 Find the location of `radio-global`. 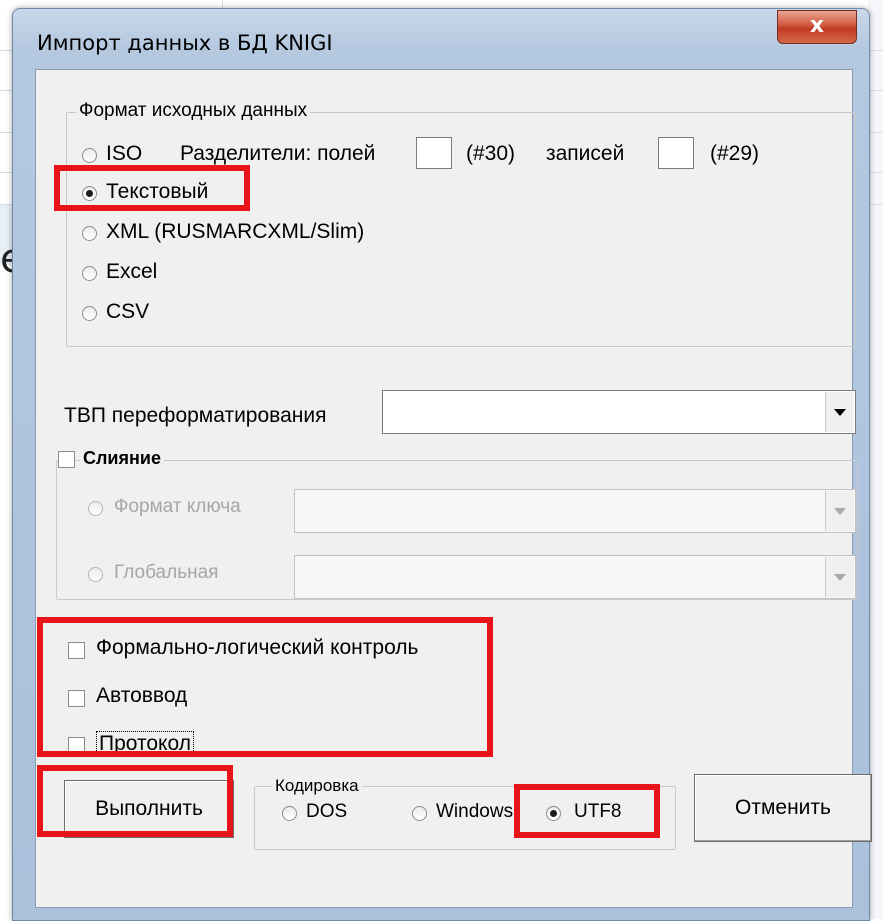

radio-global is located at coordinates (95, 574).